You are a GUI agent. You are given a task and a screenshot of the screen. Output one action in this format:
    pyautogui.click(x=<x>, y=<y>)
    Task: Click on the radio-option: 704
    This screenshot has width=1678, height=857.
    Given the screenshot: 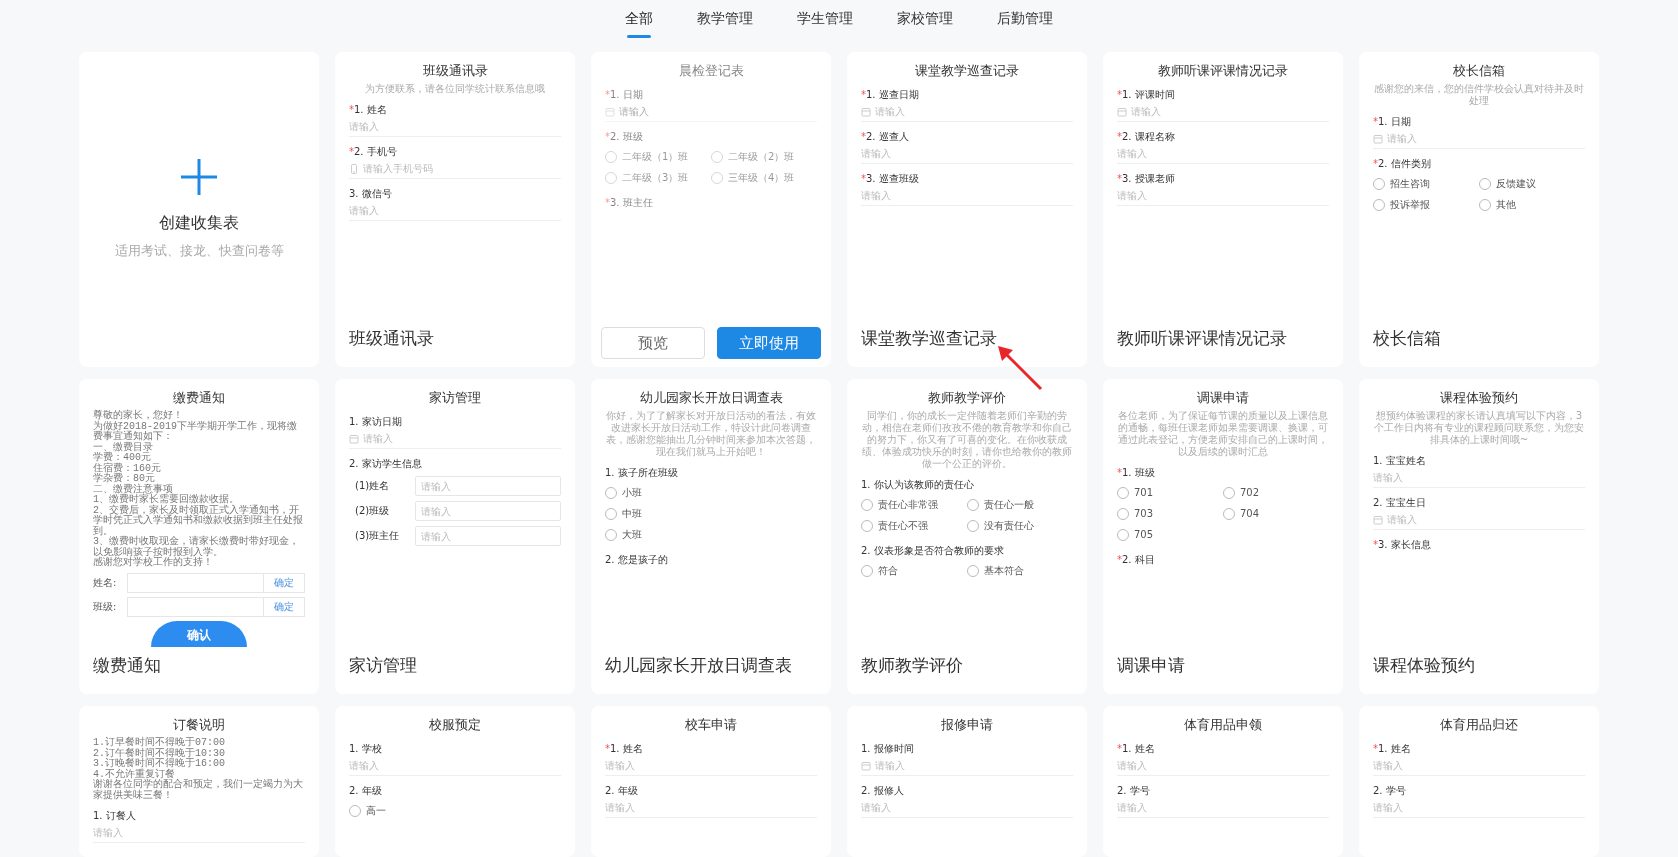 What is the action you would take?
    pyautogui.click(x=1276, y=513)
    